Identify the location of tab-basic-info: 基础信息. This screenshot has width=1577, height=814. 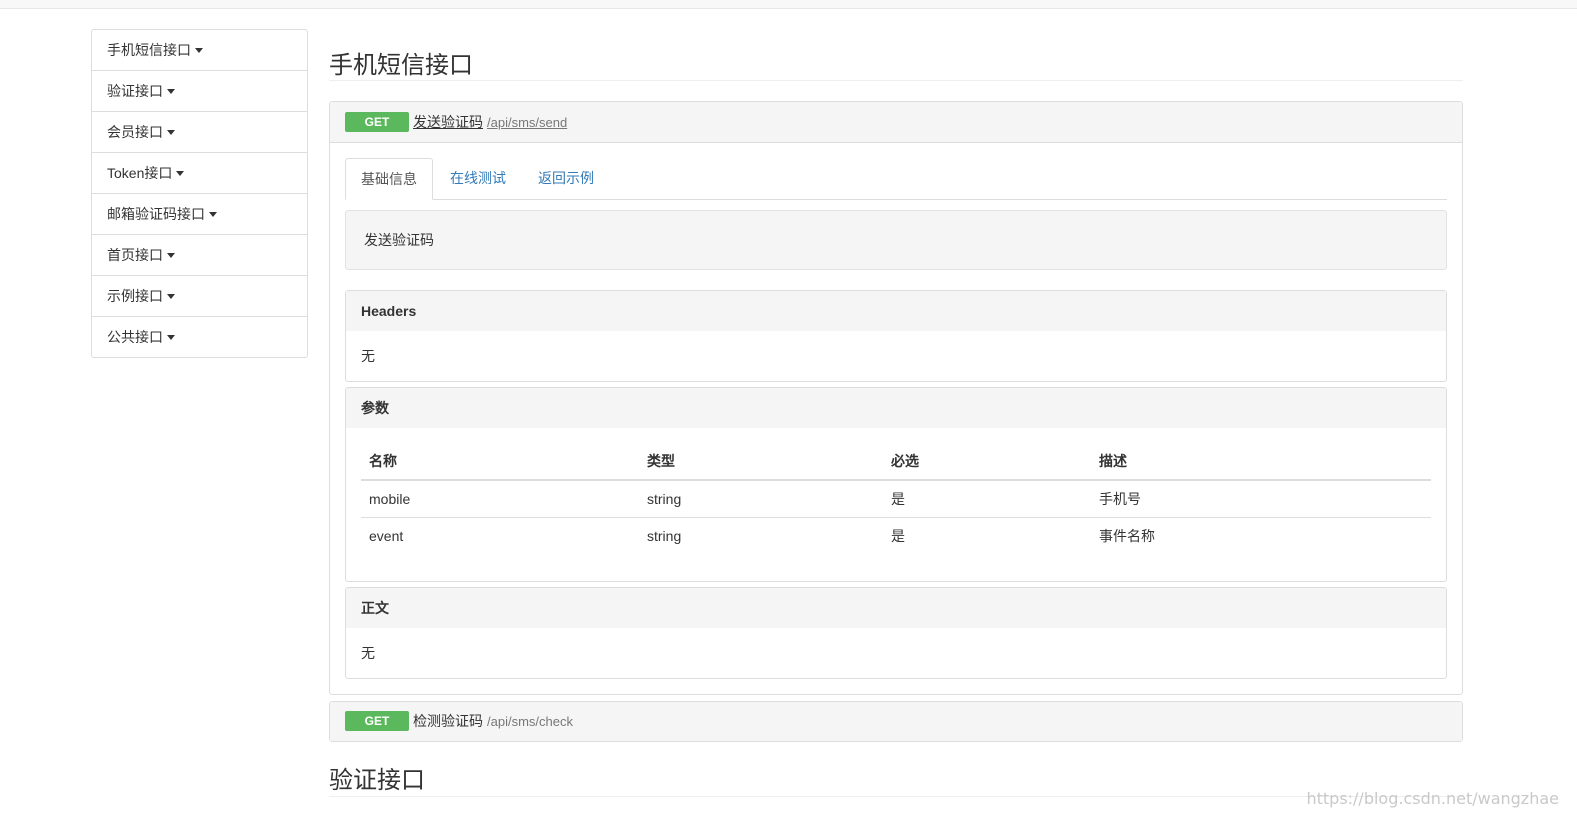
(389, 179).